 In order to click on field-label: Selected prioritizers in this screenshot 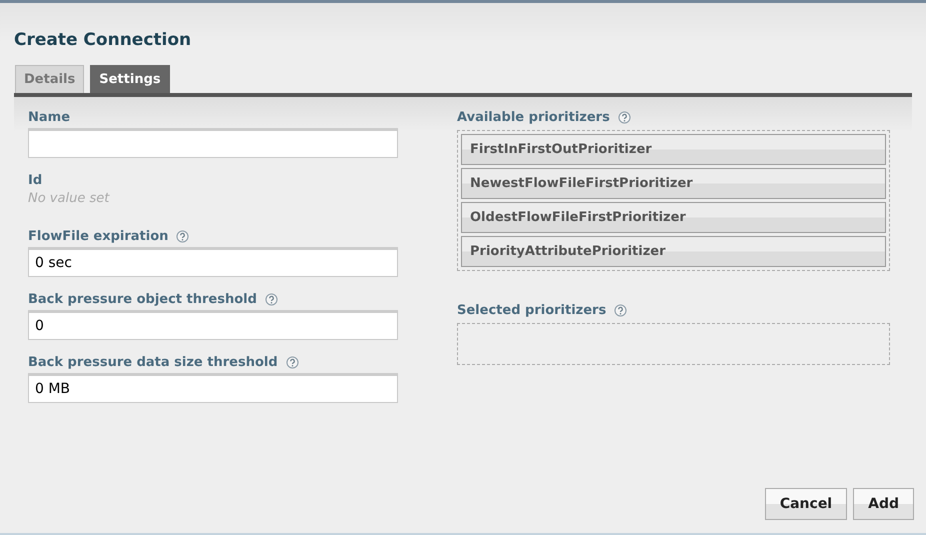, I will do `click(531, 310)`.